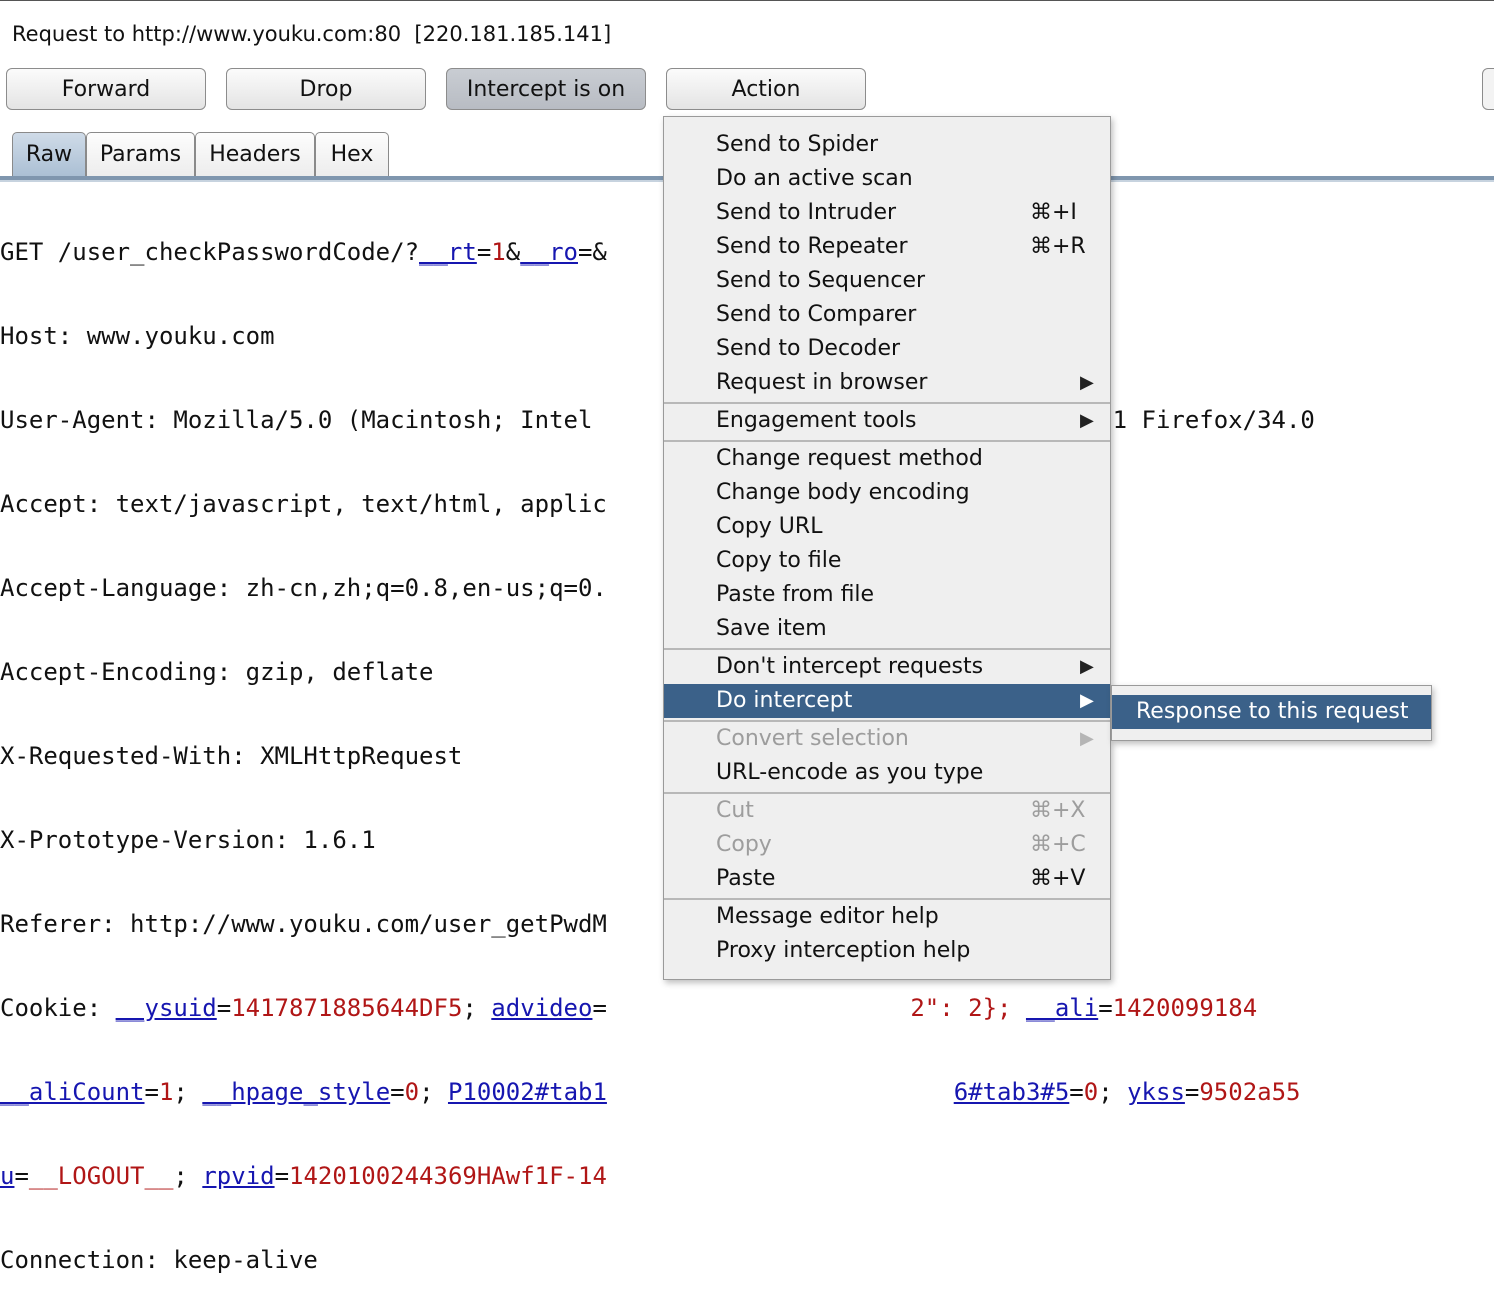  What do you see at coordinates (238, 1176) in the screenshot?
I see `cookie-name: rpvid` at bounding box center [238, 1176].